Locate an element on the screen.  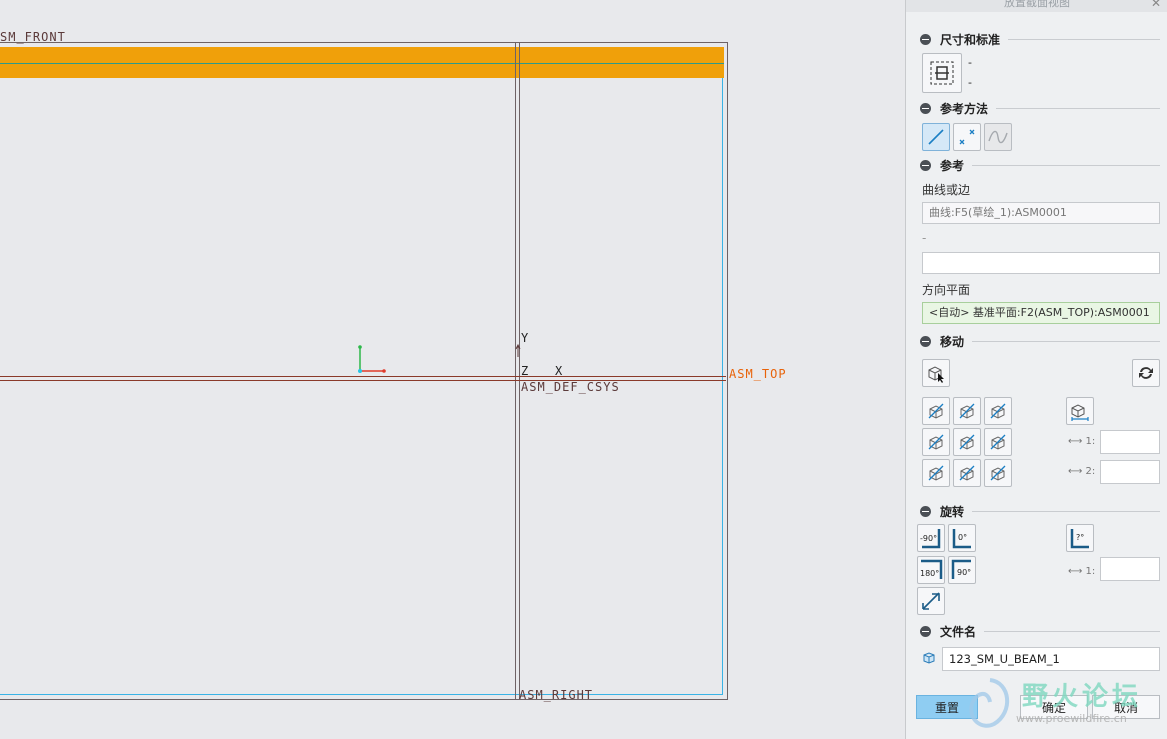
rotate-custom-button: ?° is located at coordinates (1080, 538).